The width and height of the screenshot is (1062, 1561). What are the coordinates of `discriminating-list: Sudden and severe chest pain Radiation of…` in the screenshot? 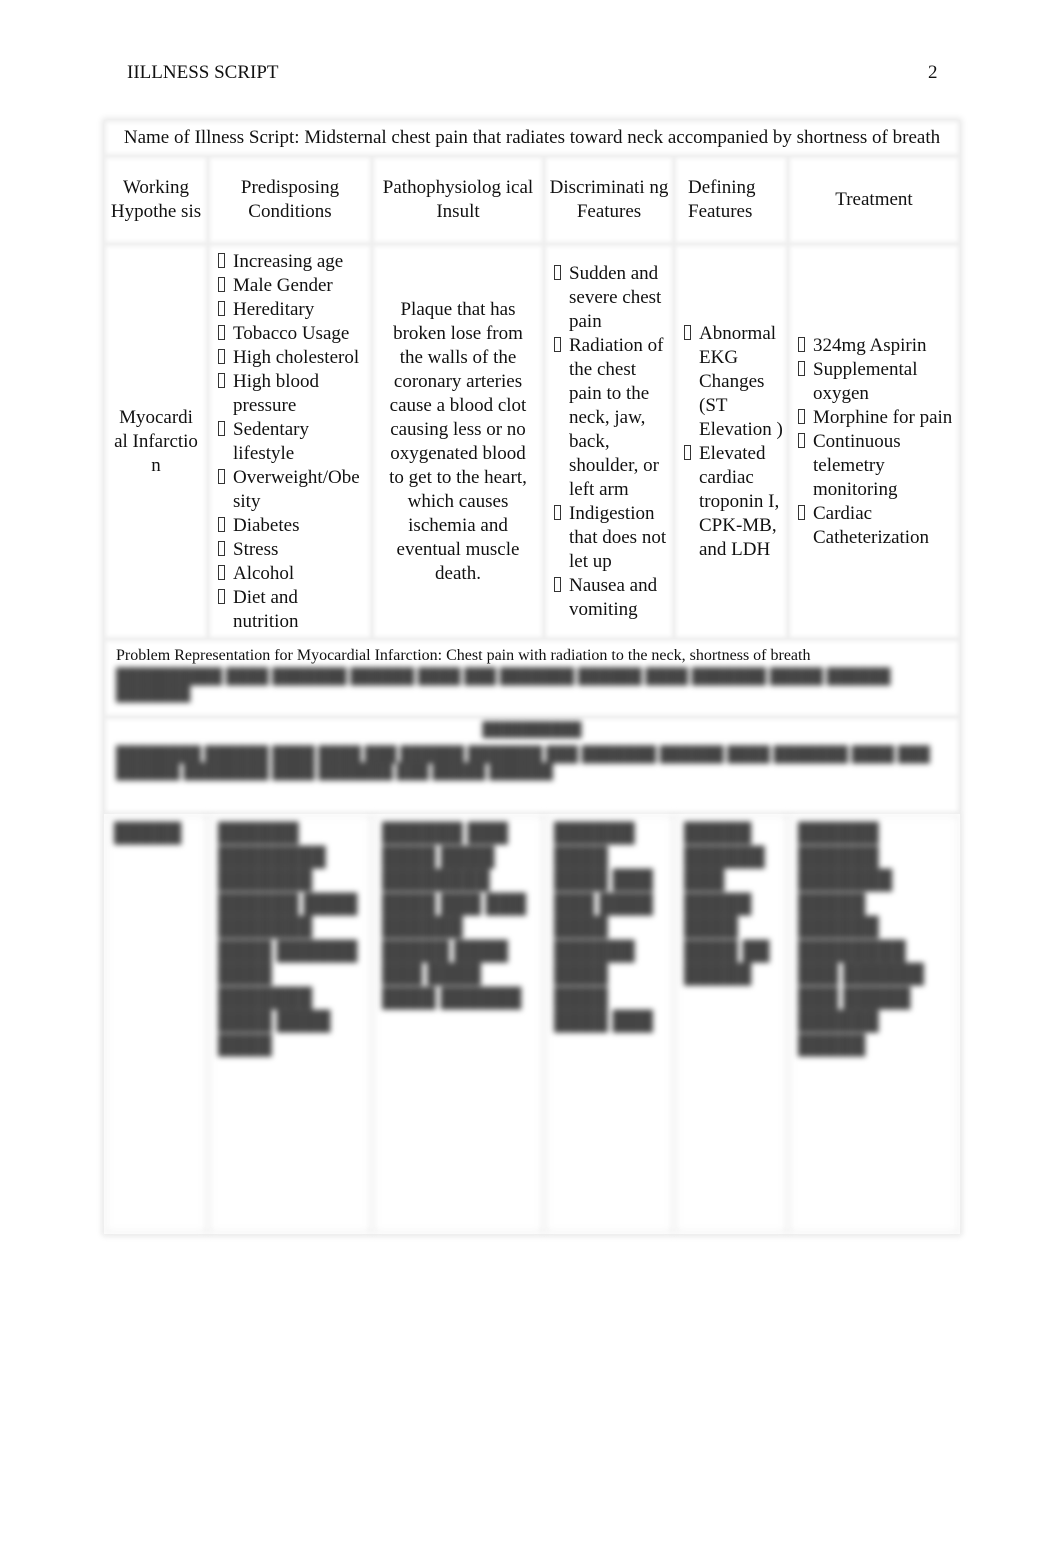 It's located at (609, 442).